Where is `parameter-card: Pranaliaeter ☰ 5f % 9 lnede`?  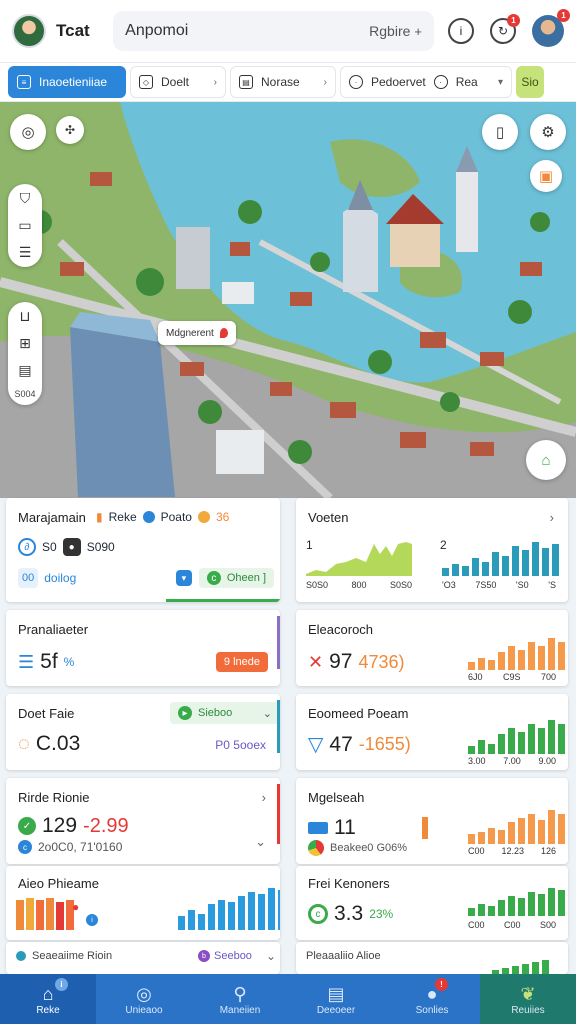
parameter-card: Pranaliaeter ☰ 5f % 9 lnede is located at coordinates (143, 648).